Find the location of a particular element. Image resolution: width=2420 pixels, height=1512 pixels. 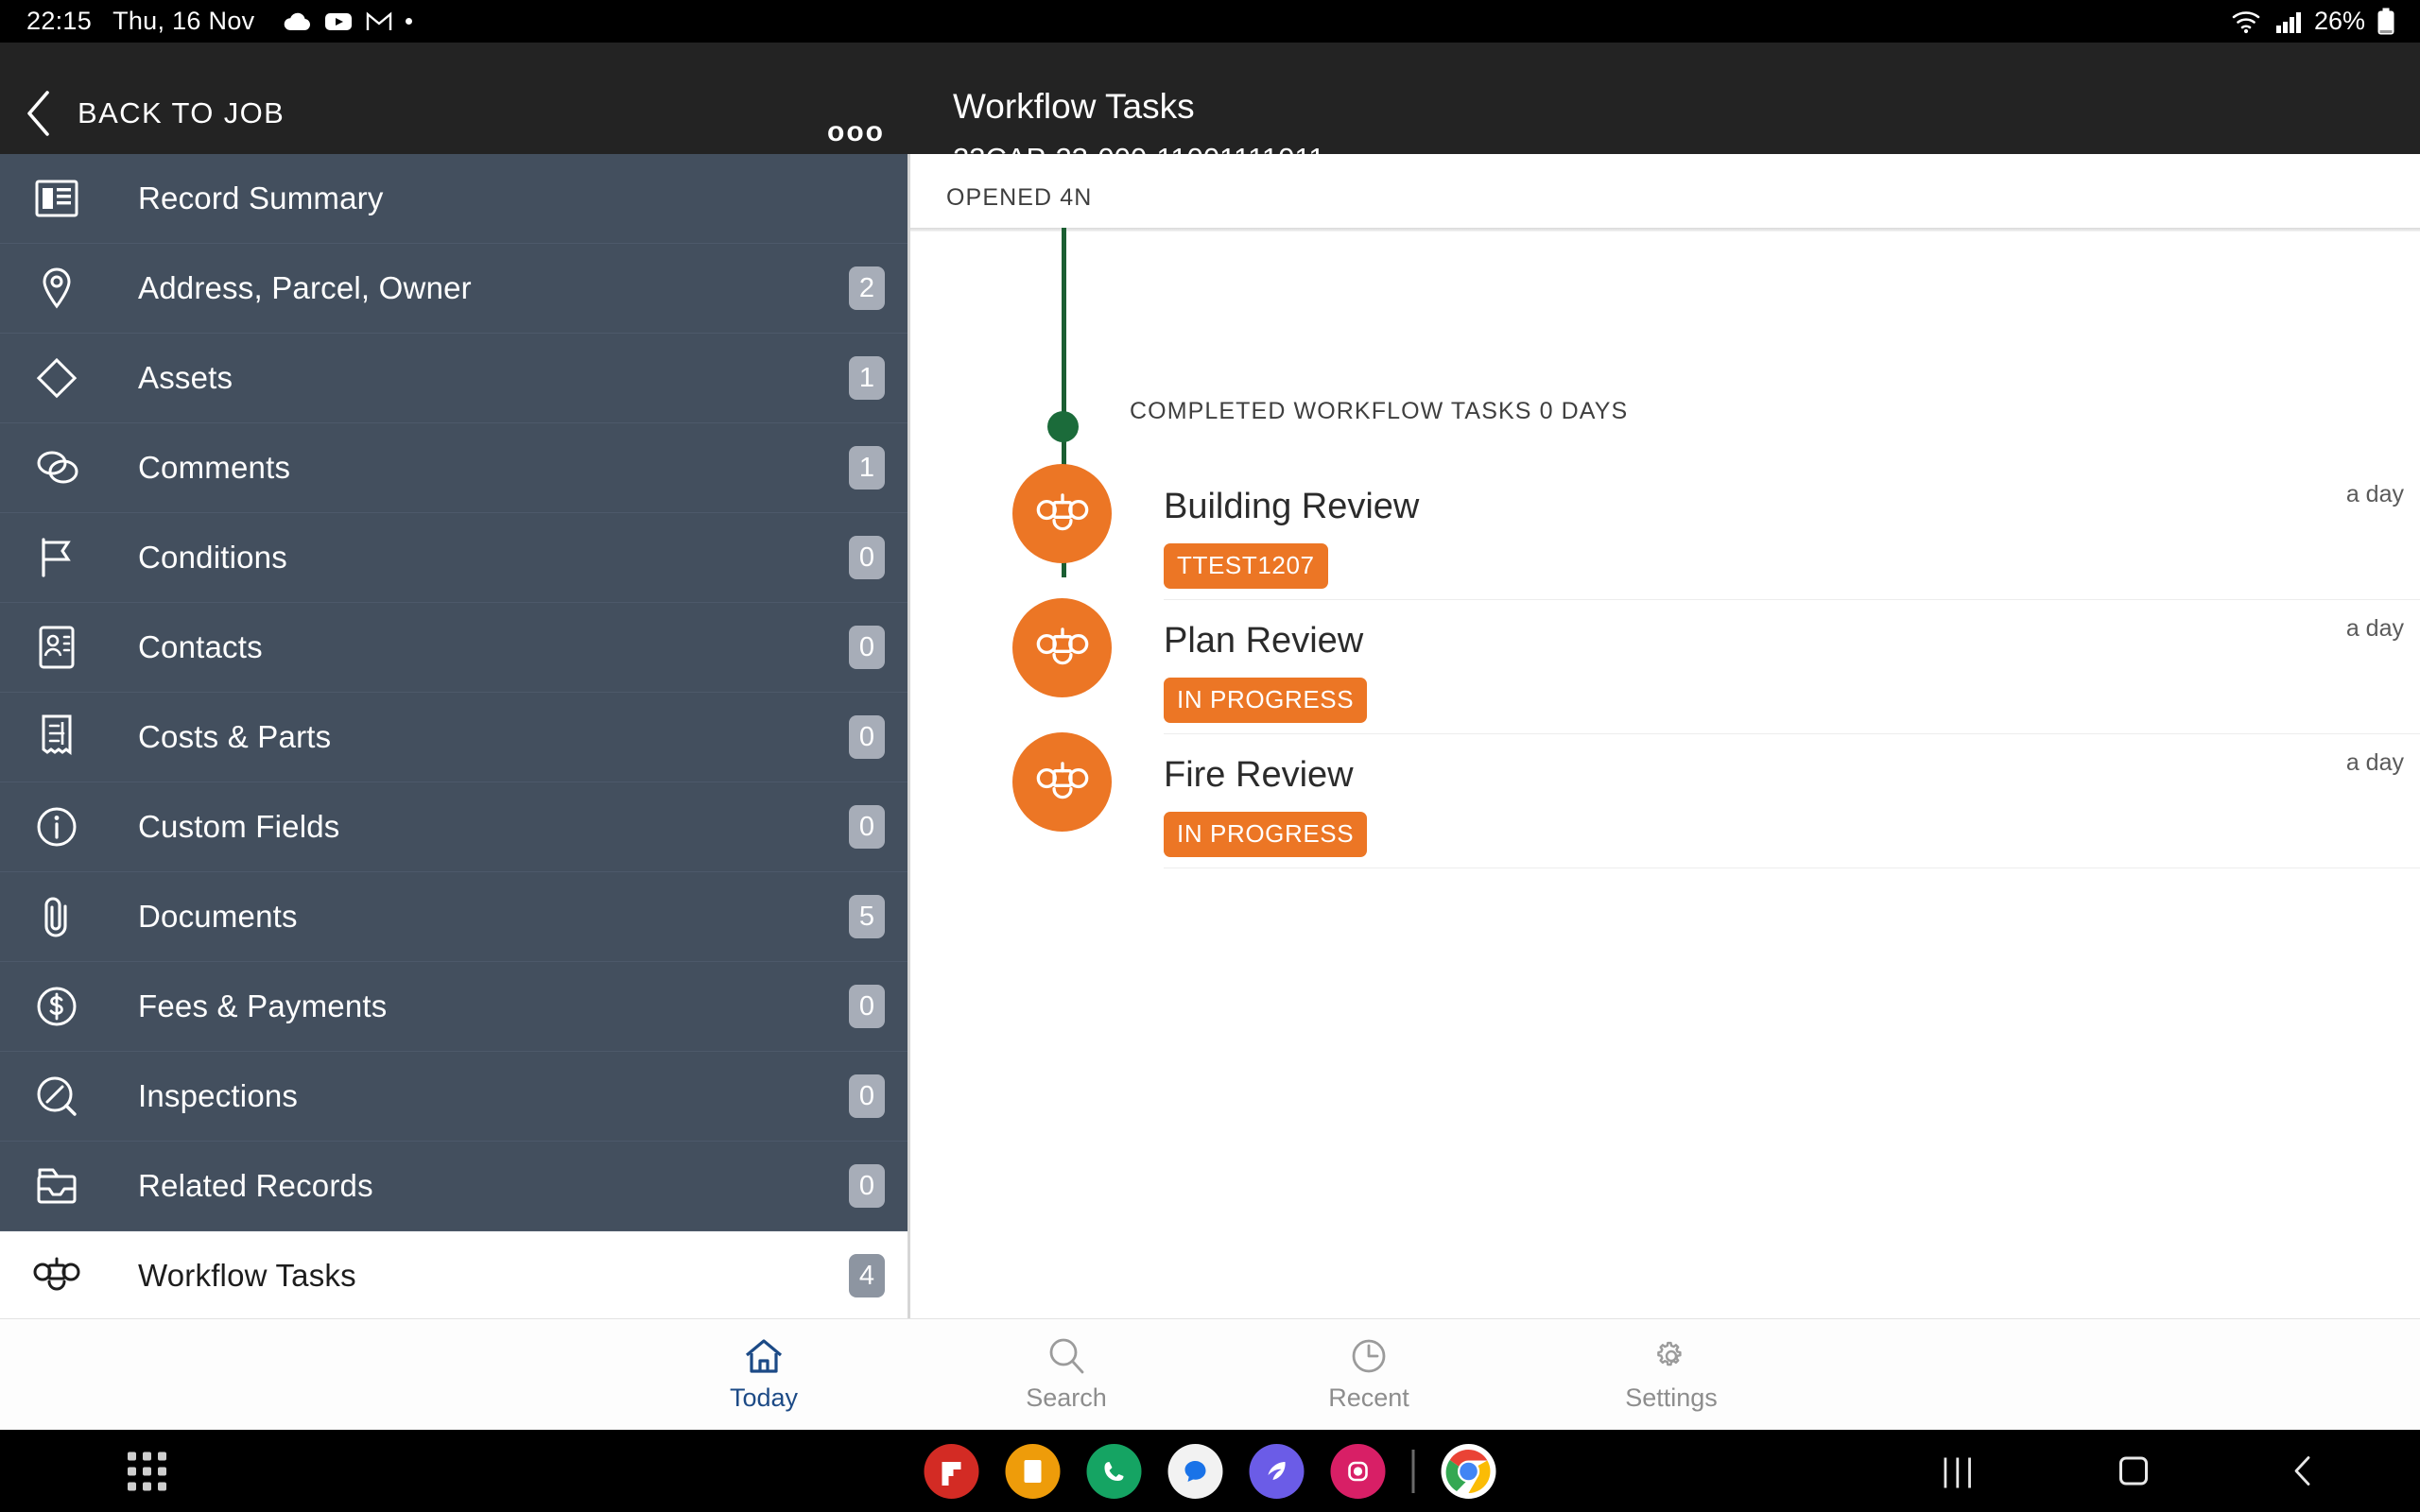

diamond-icon is located at coordinates (56, 378).